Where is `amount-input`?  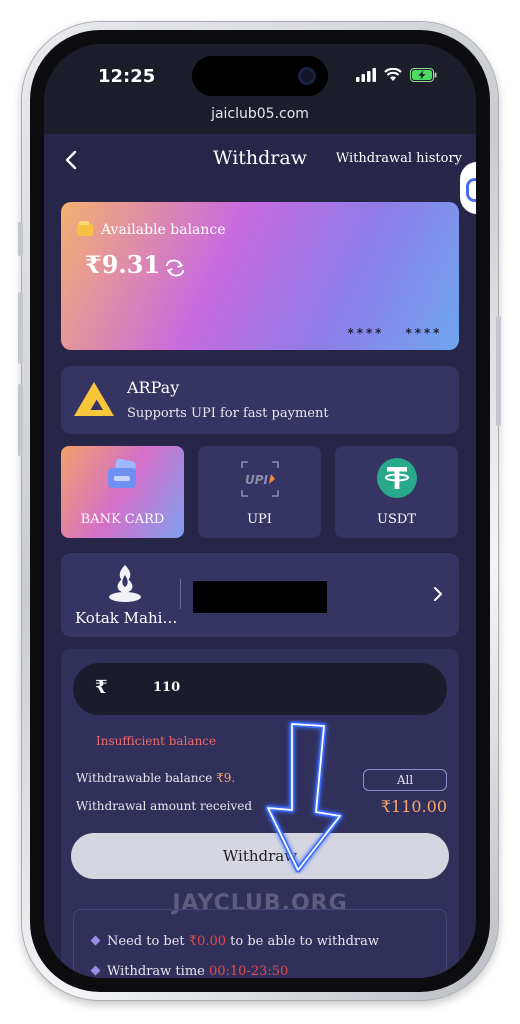
amount-input is located at coordinates (283, 687).